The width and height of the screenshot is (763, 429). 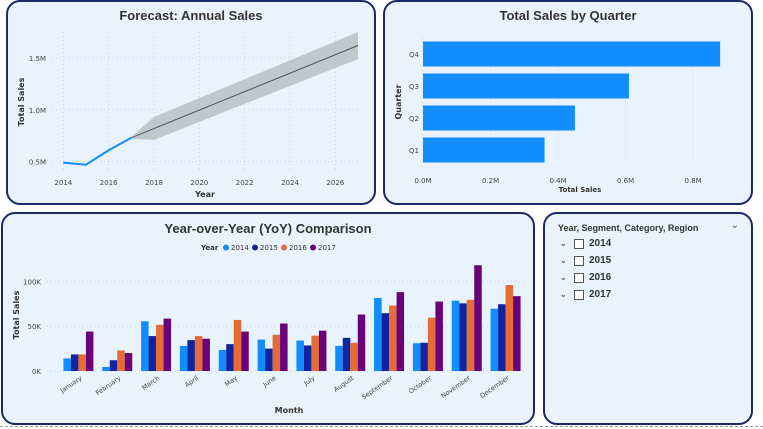 I want to click on x-tick-label: February, so click(x=108, y=385).